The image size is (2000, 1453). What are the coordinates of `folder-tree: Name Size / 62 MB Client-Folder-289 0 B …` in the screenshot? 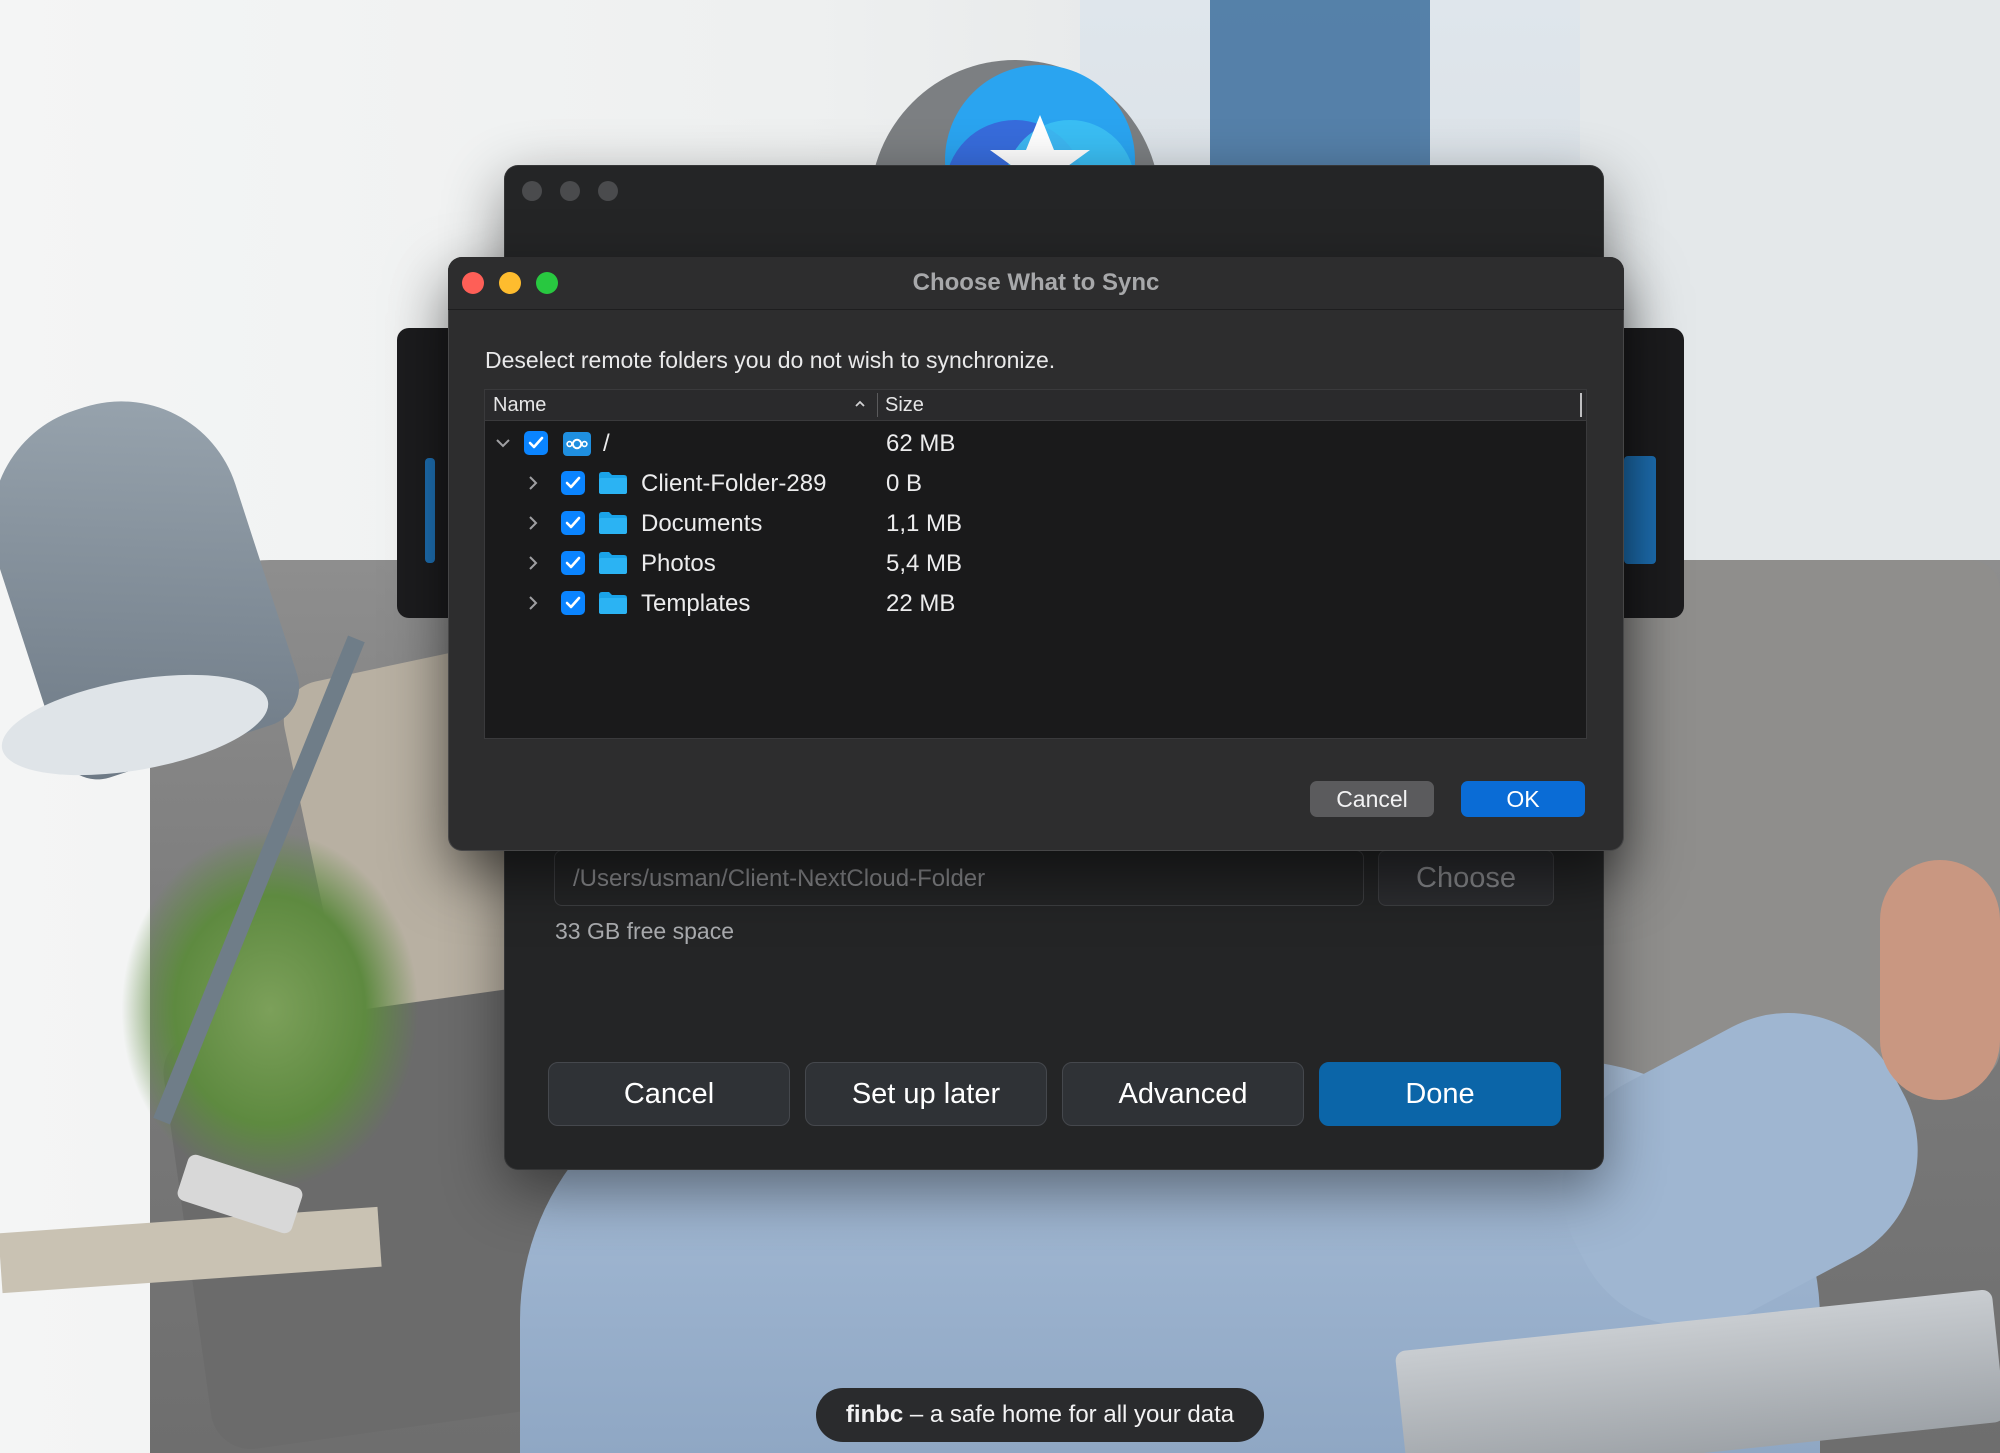 It's located at (1035, 564).